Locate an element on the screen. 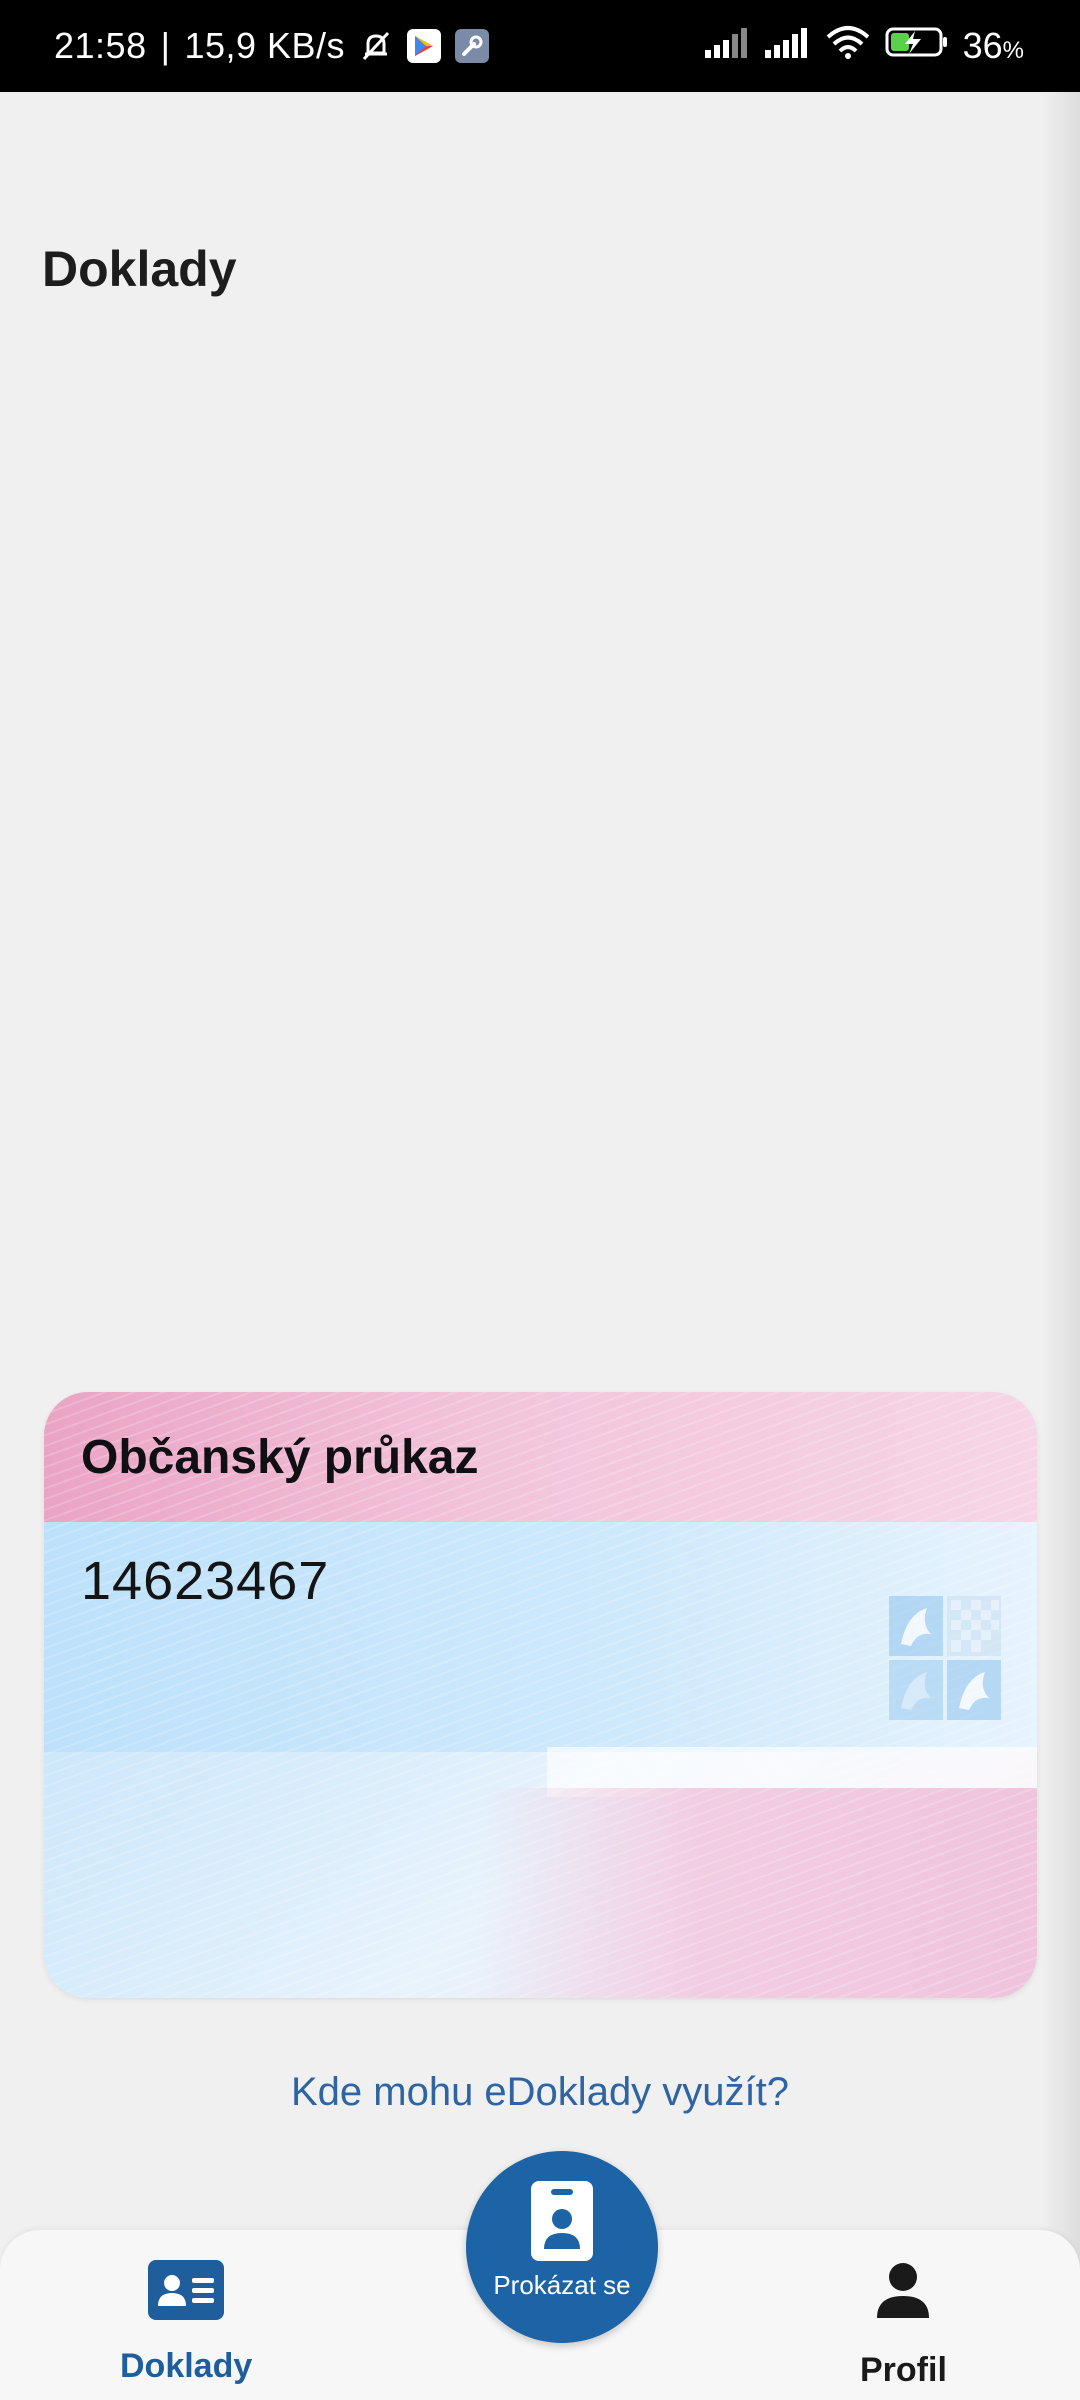 This screenshot has width=1080, height=2400. person-icon is located at coordinates (903, 2294).